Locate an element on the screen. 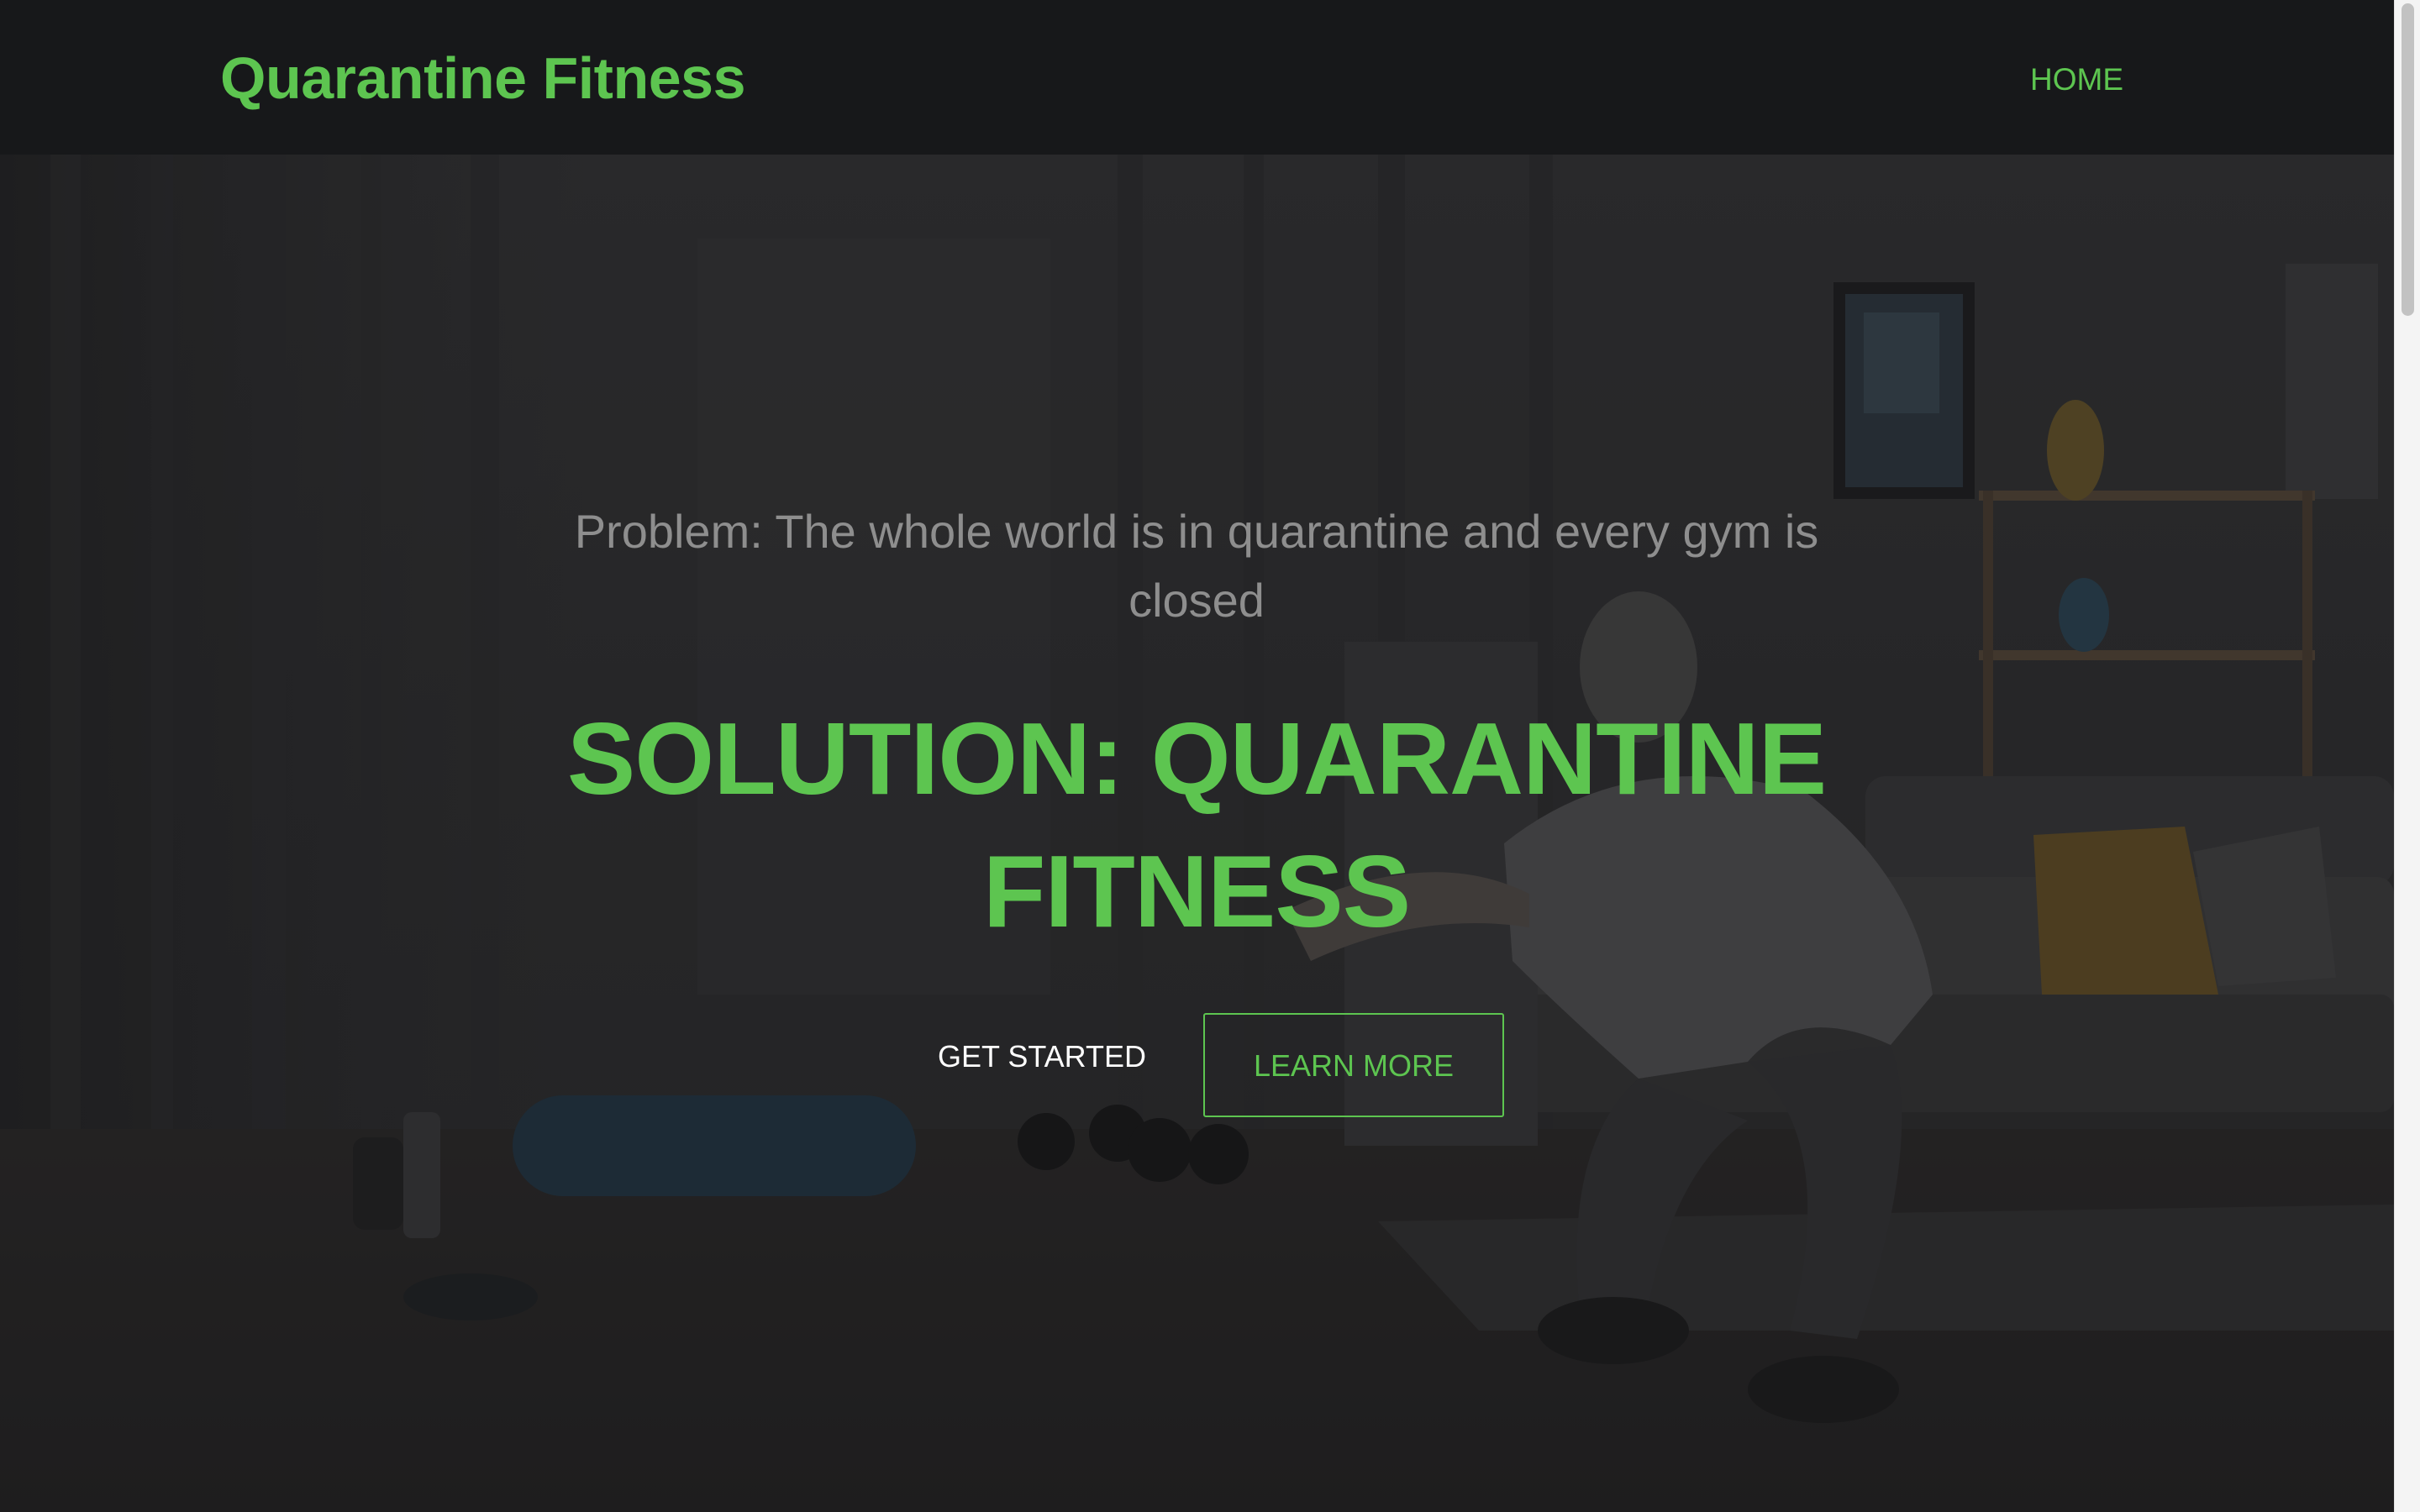  solution-heading: SOLUTION: QUARANTINE FITNESS is located at coordinates (1196, 824).